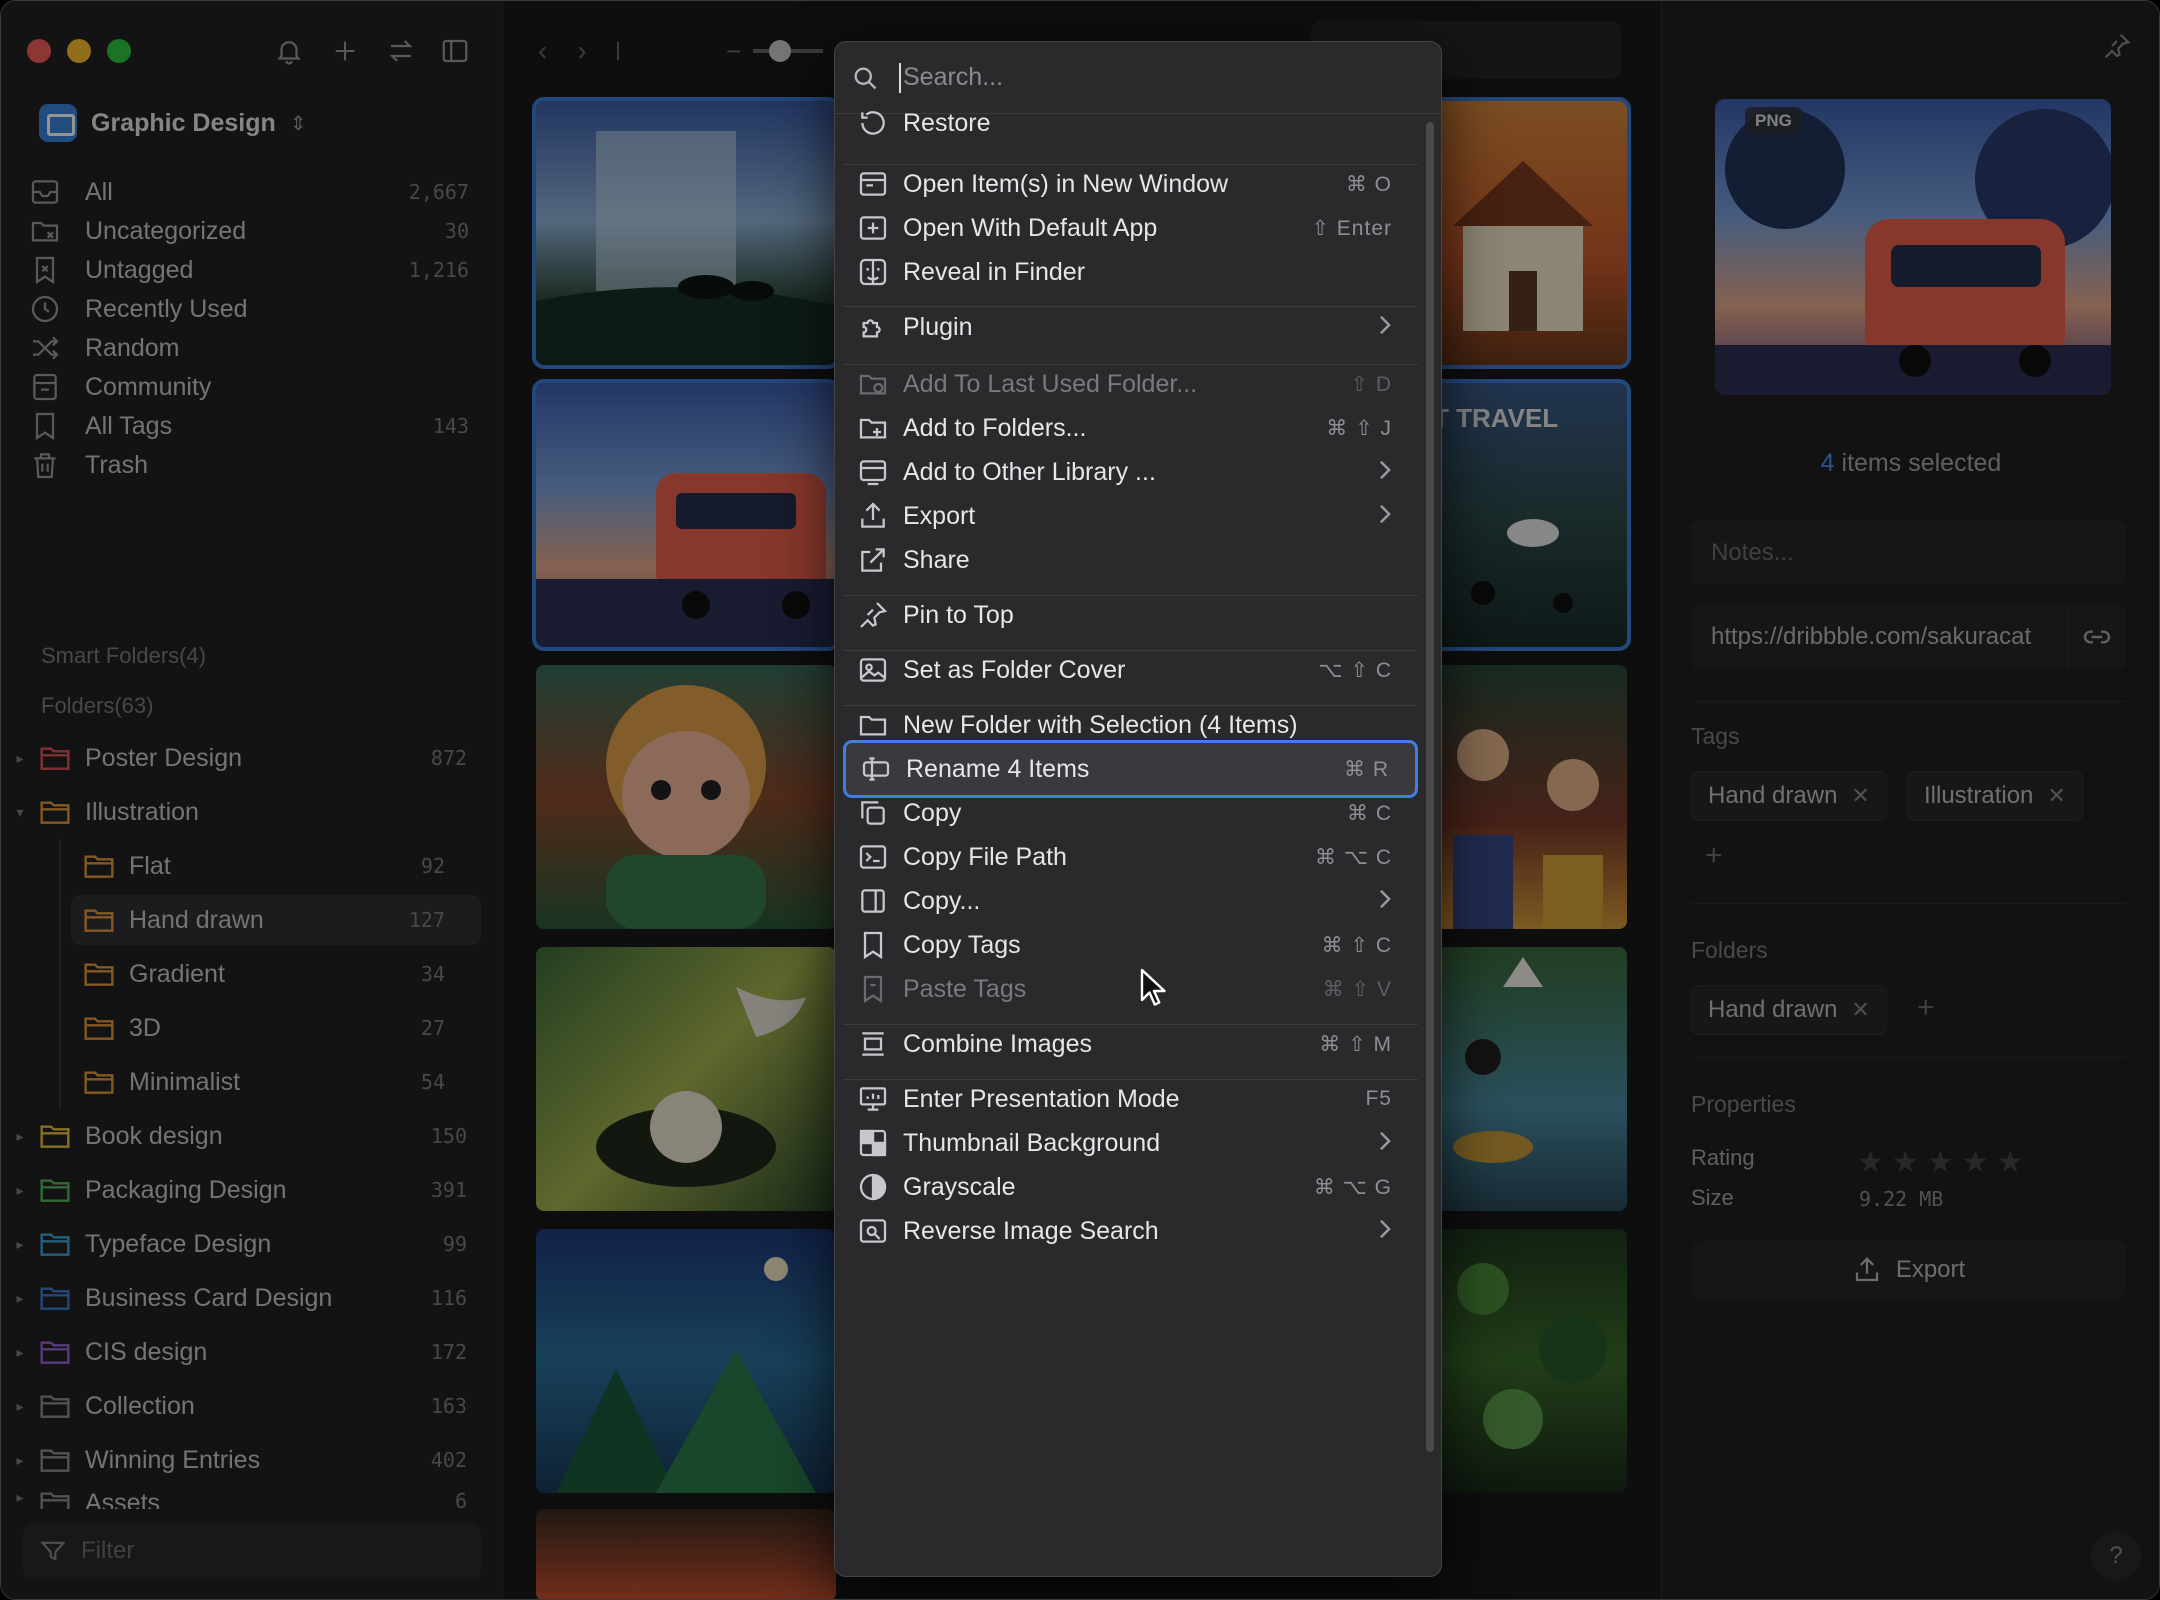 Image resolution: width=2160 pixels, height=1600 pixels. I want to click on folder-item: Flat 92, so click(276, 866).